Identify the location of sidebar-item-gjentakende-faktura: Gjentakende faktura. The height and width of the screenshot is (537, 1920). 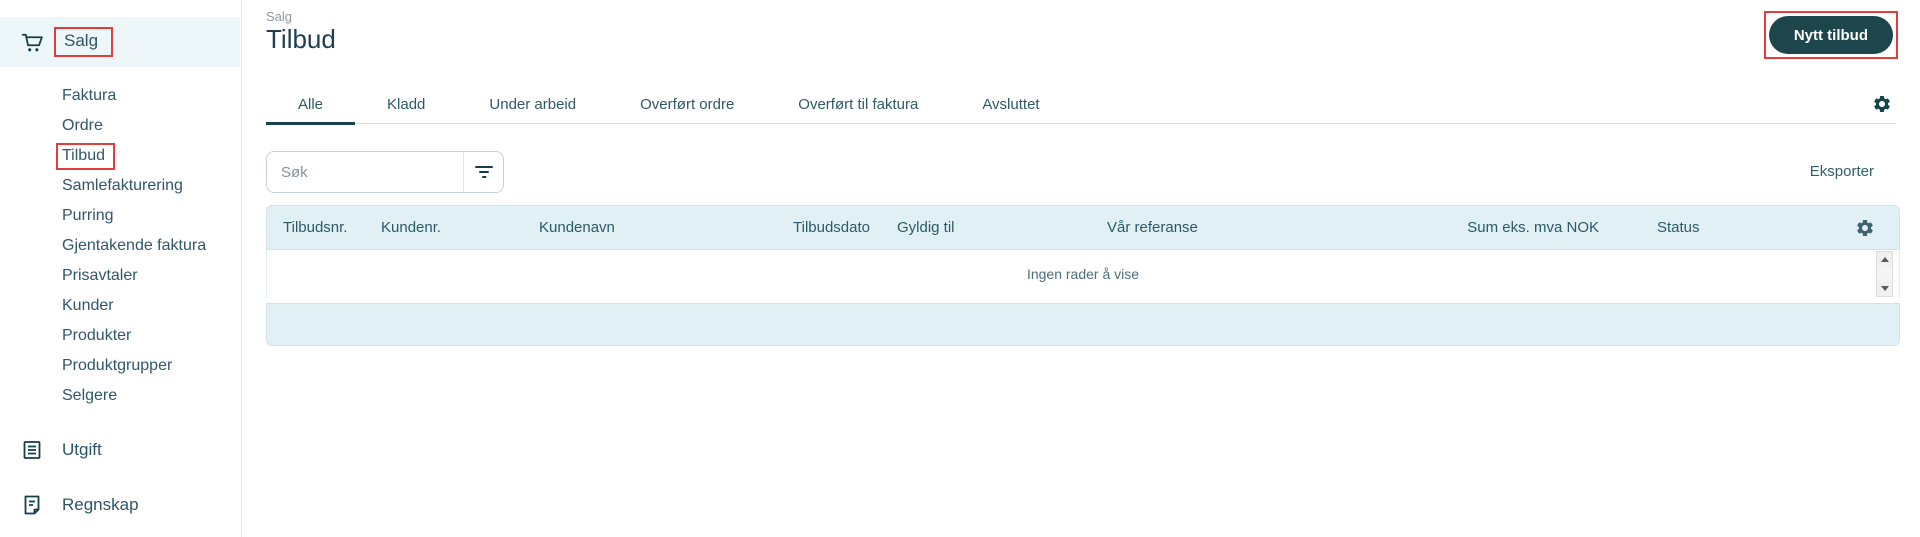
(120, 246).